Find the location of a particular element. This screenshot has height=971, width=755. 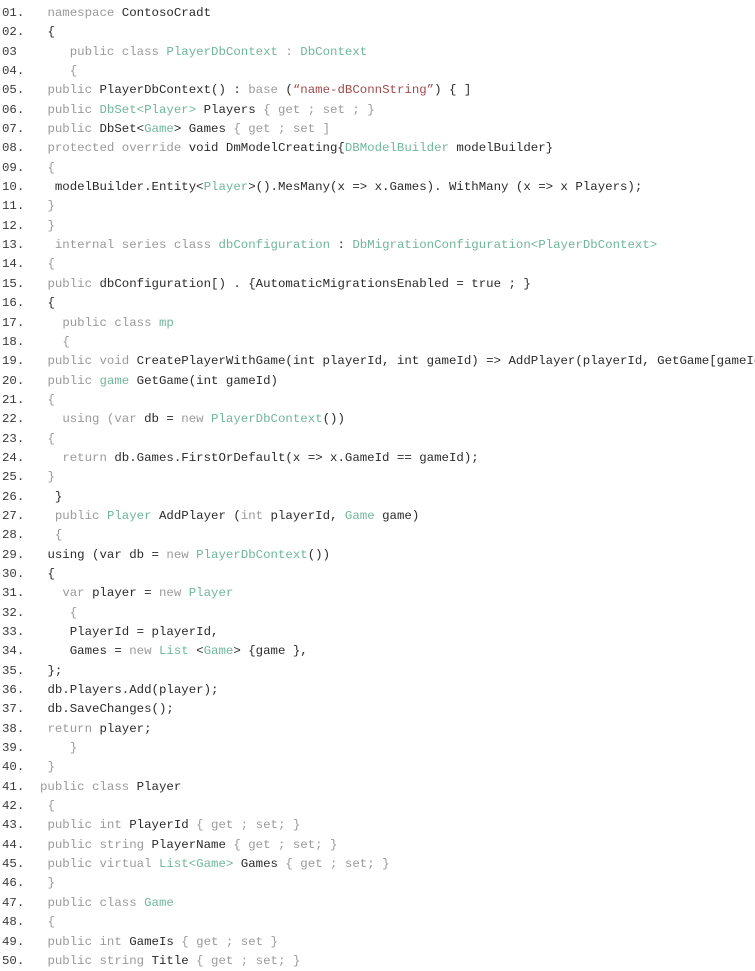

code-line: 25. } is located at coordinates (378, 477).